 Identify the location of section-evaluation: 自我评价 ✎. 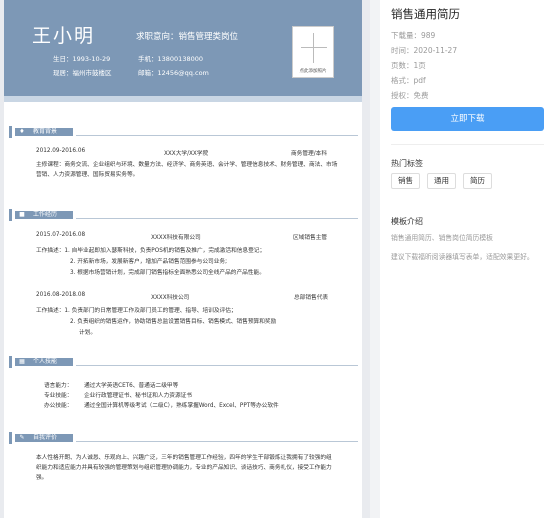
(185, 438).